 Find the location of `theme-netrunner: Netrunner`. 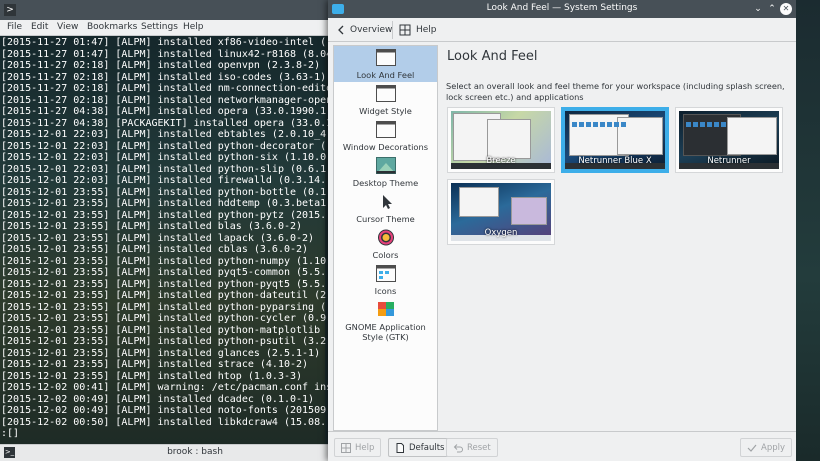

theme-netrunner: Netrunner is located at coordinates (729, 140).